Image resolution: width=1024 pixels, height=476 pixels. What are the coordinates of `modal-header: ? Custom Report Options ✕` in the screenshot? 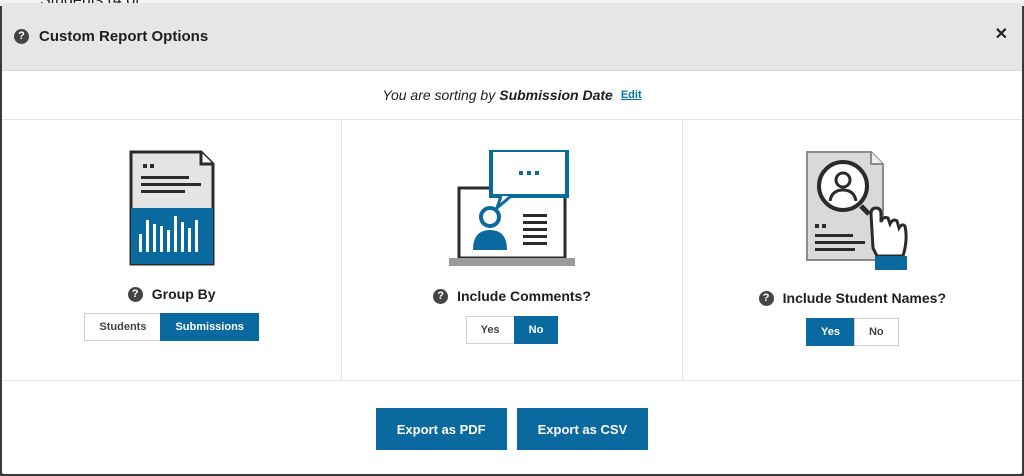 It's located at (512, 37).